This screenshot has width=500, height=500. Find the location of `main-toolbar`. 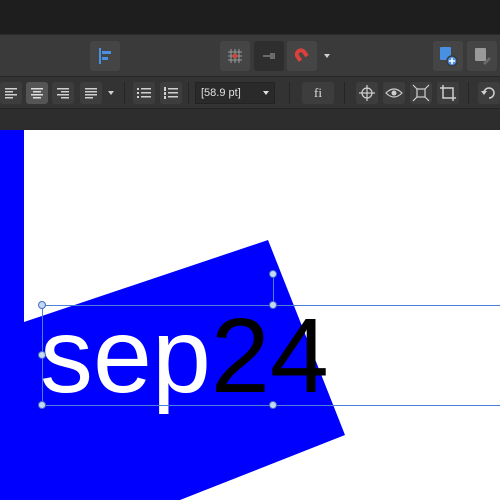

main-toolbar is located at coordinates (250, 55).